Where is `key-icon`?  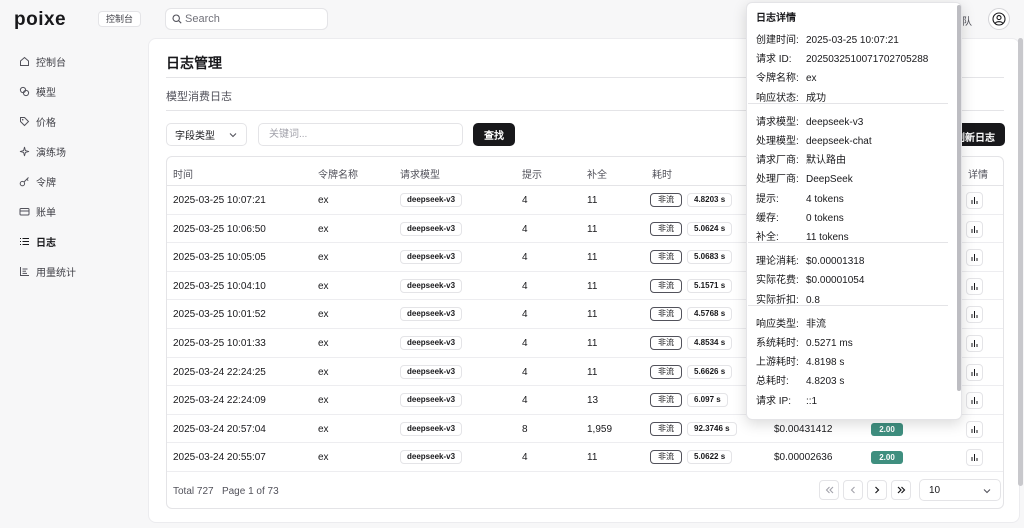 key-icon is located at coordinates (24, 181).